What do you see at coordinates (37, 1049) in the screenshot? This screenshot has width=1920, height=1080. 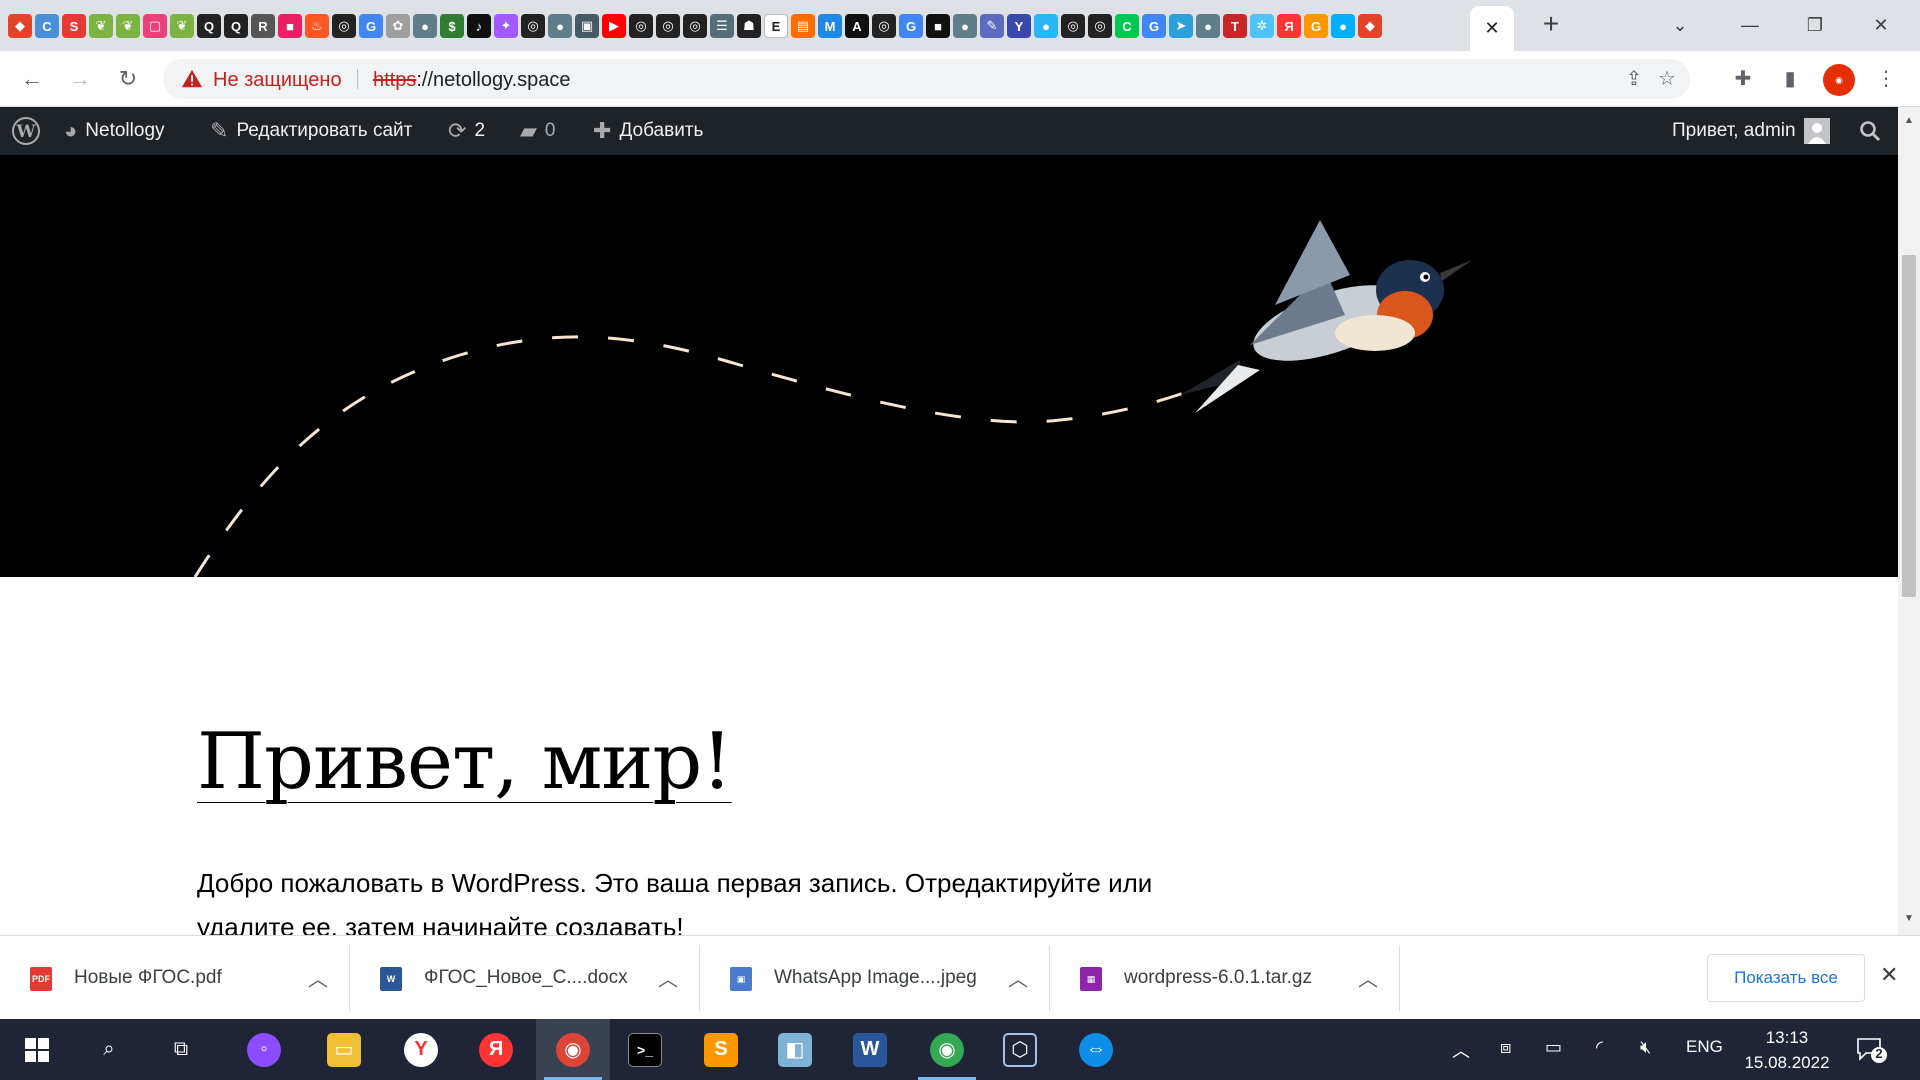 I see `start-button` at bounding box center [37, 1049].